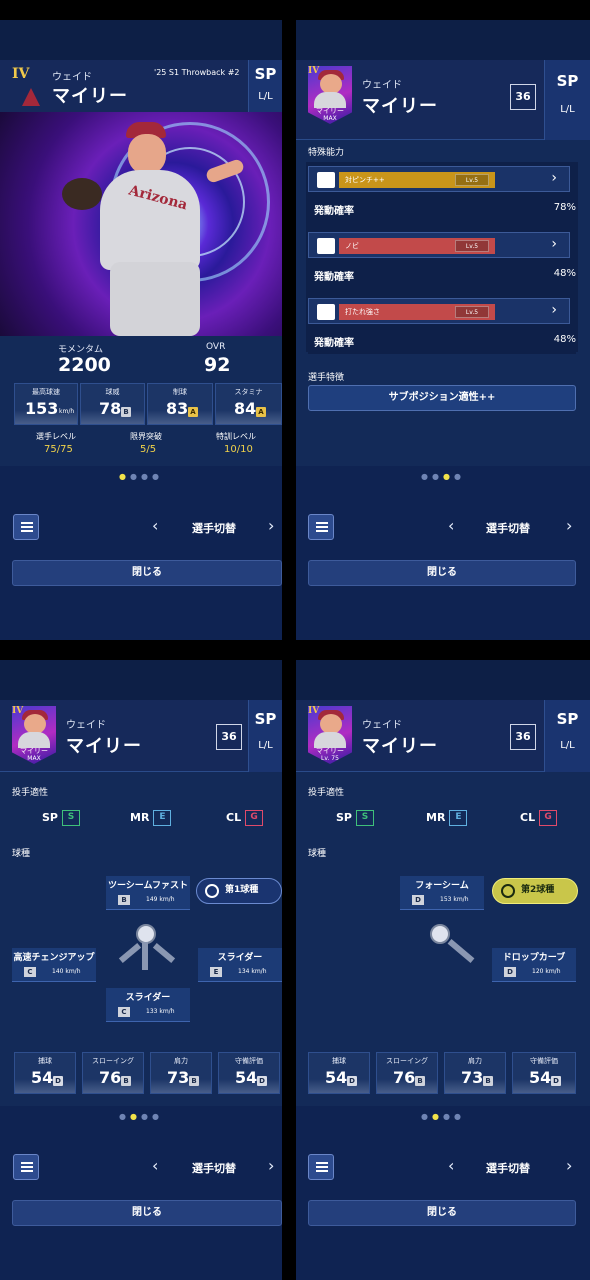  I want to click on ball-icon, so click(440, 934).